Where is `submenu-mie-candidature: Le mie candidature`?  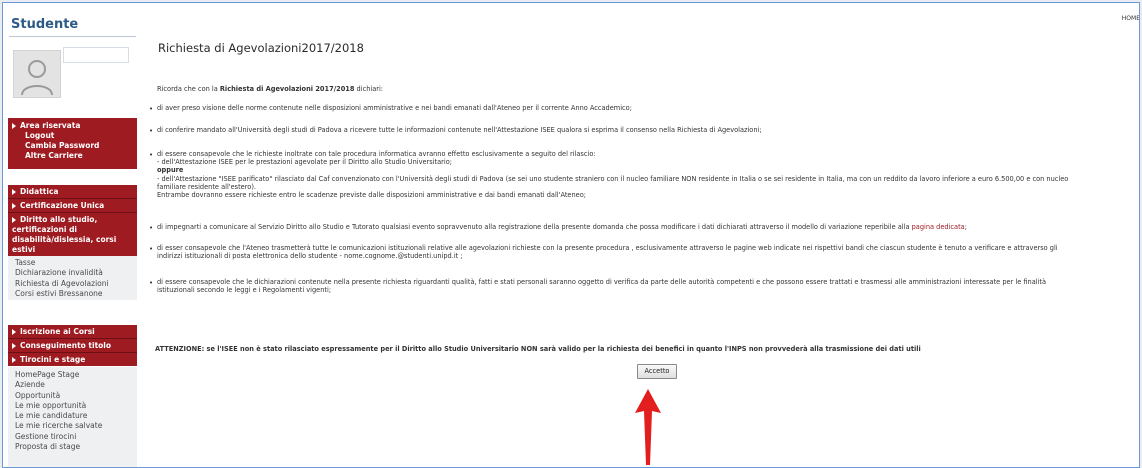 submenu-mie-candidature: Le mie candidature is located at coordinates (72, 416).